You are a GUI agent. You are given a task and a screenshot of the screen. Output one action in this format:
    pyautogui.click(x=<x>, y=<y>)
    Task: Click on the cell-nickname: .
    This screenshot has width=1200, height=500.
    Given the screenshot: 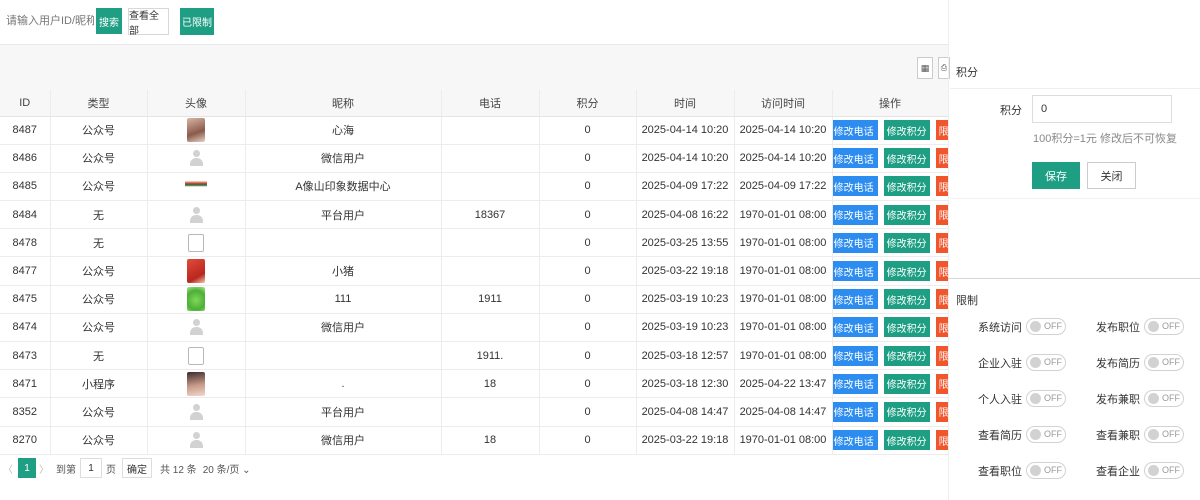 What is the action you would take?
    pyautogui.click(x=343, y=384)
    